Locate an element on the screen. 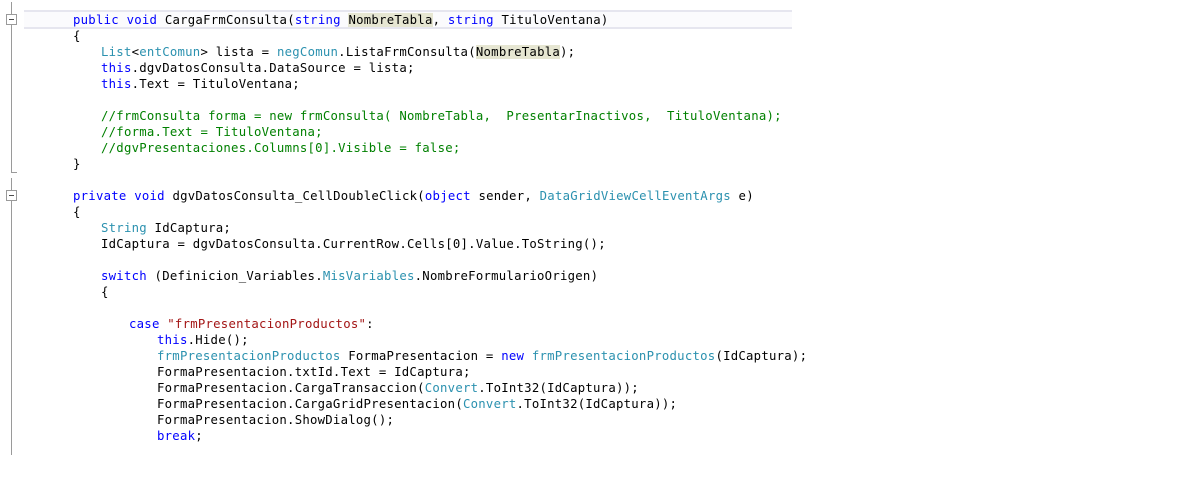 This screenshot has width=1190, height=504. code-token: TituloVentana) is located at coordinates (551, 20).